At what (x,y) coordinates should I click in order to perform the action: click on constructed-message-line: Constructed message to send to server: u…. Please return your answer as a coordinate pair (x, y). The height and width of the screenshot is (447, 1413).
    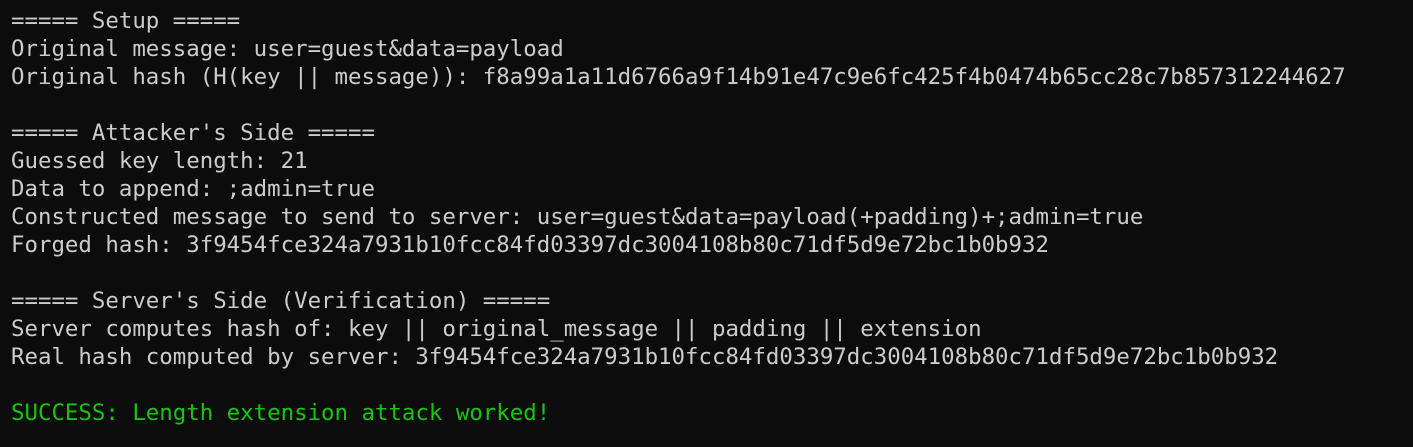
    Looking at the image, I should click on (577, 217).